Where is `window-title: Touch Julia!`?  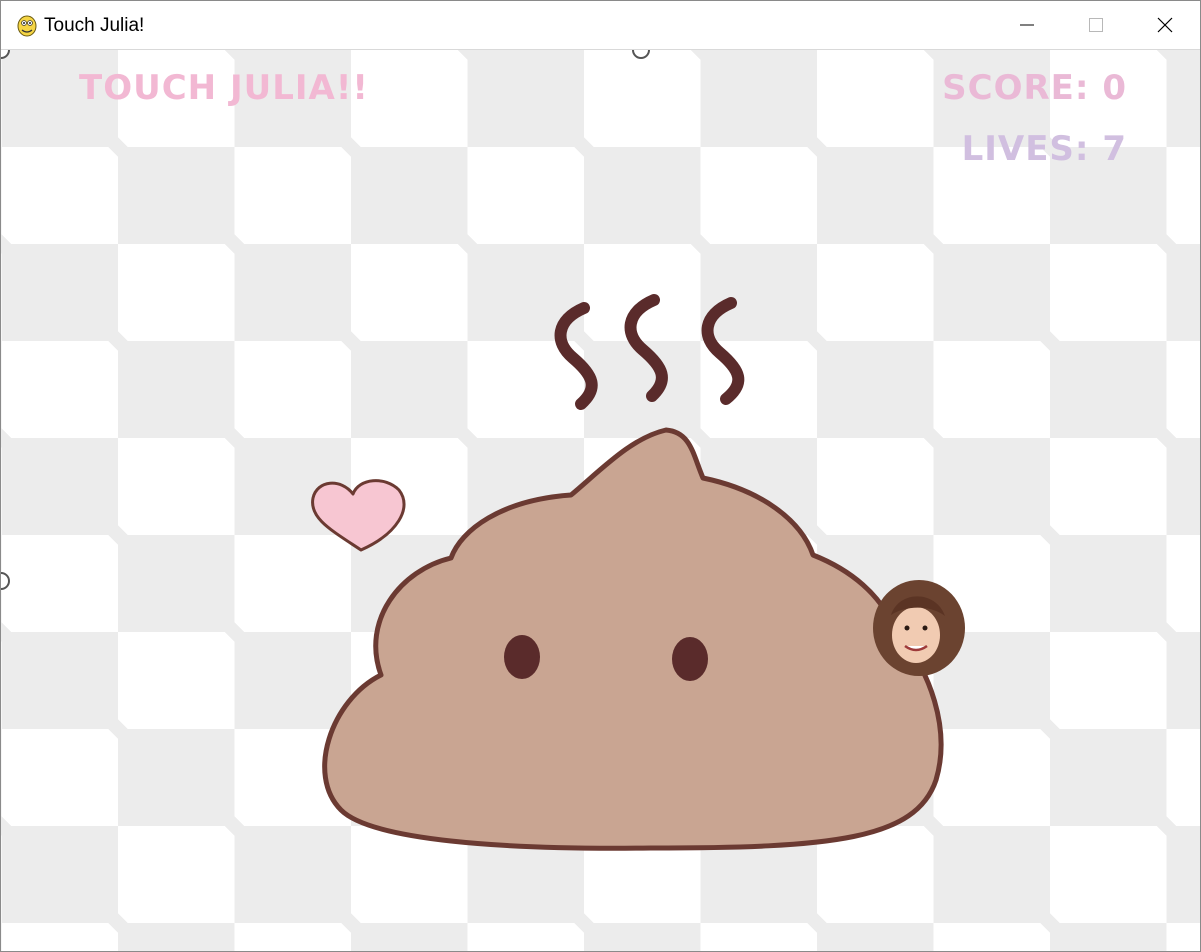 window-title: Touch Julia! is located at coordinates (94, 25).